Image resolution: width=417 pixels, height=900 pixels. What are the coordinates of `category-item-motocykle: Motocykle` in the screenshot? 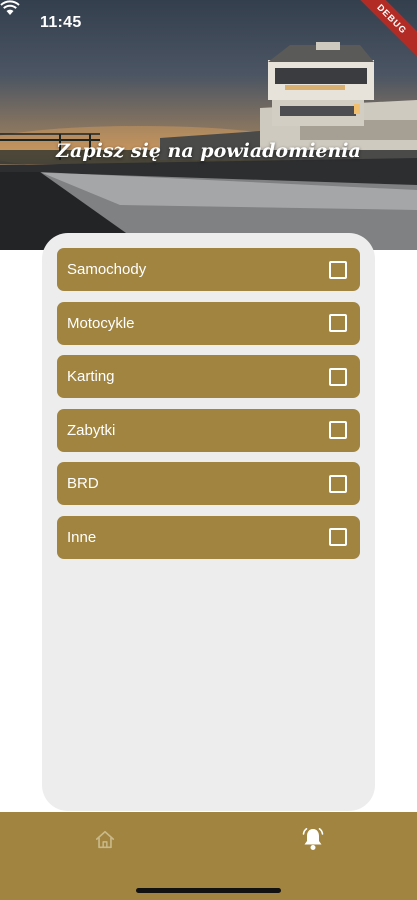 It's located at (208, 323).